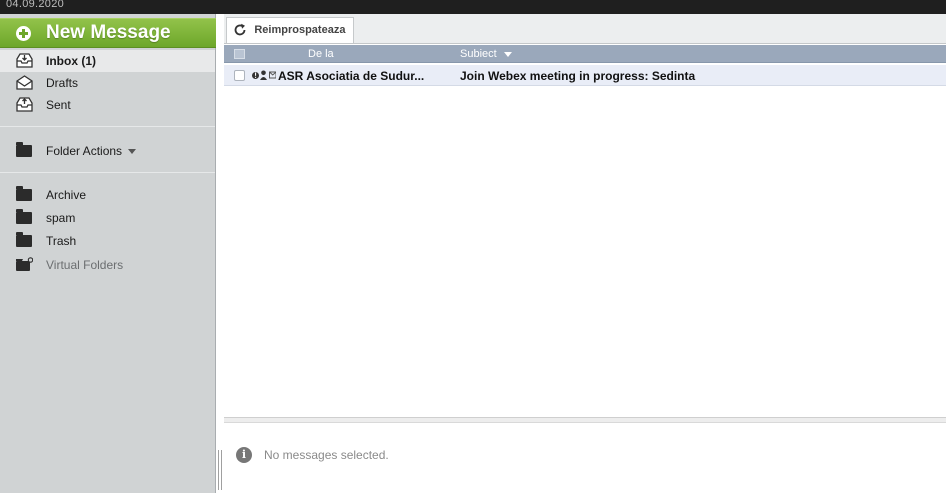  What do you see at coordinates (71, 61) in the screenshot?
I see `sidebar-item-label: Inbox (1)` at bounding box center [71, 61].